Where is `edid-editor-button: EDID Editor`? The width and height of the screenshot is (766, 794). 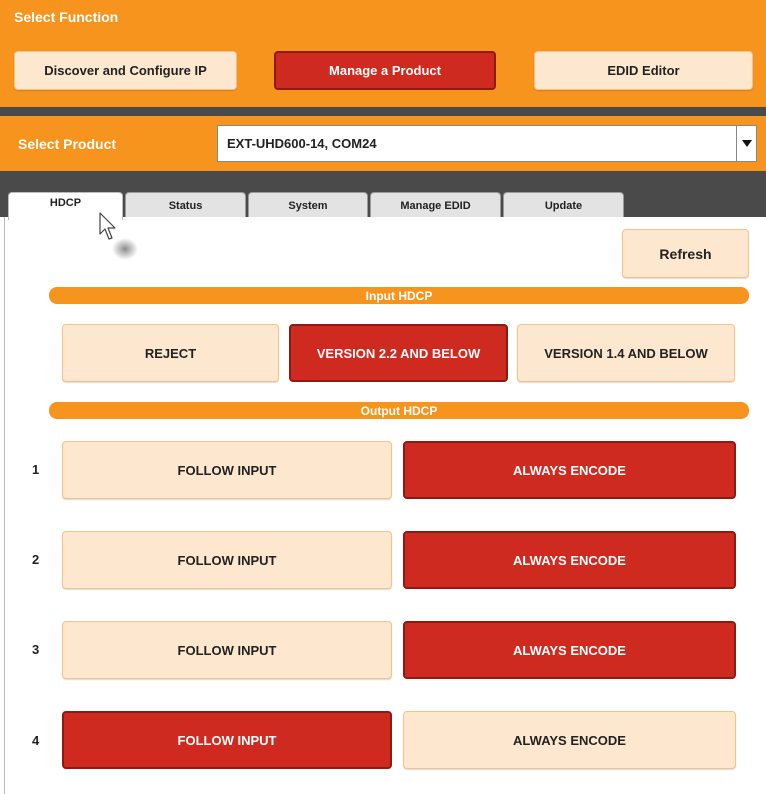
edid-editor-button: EDID Editor is located at coordinates (643, 70).